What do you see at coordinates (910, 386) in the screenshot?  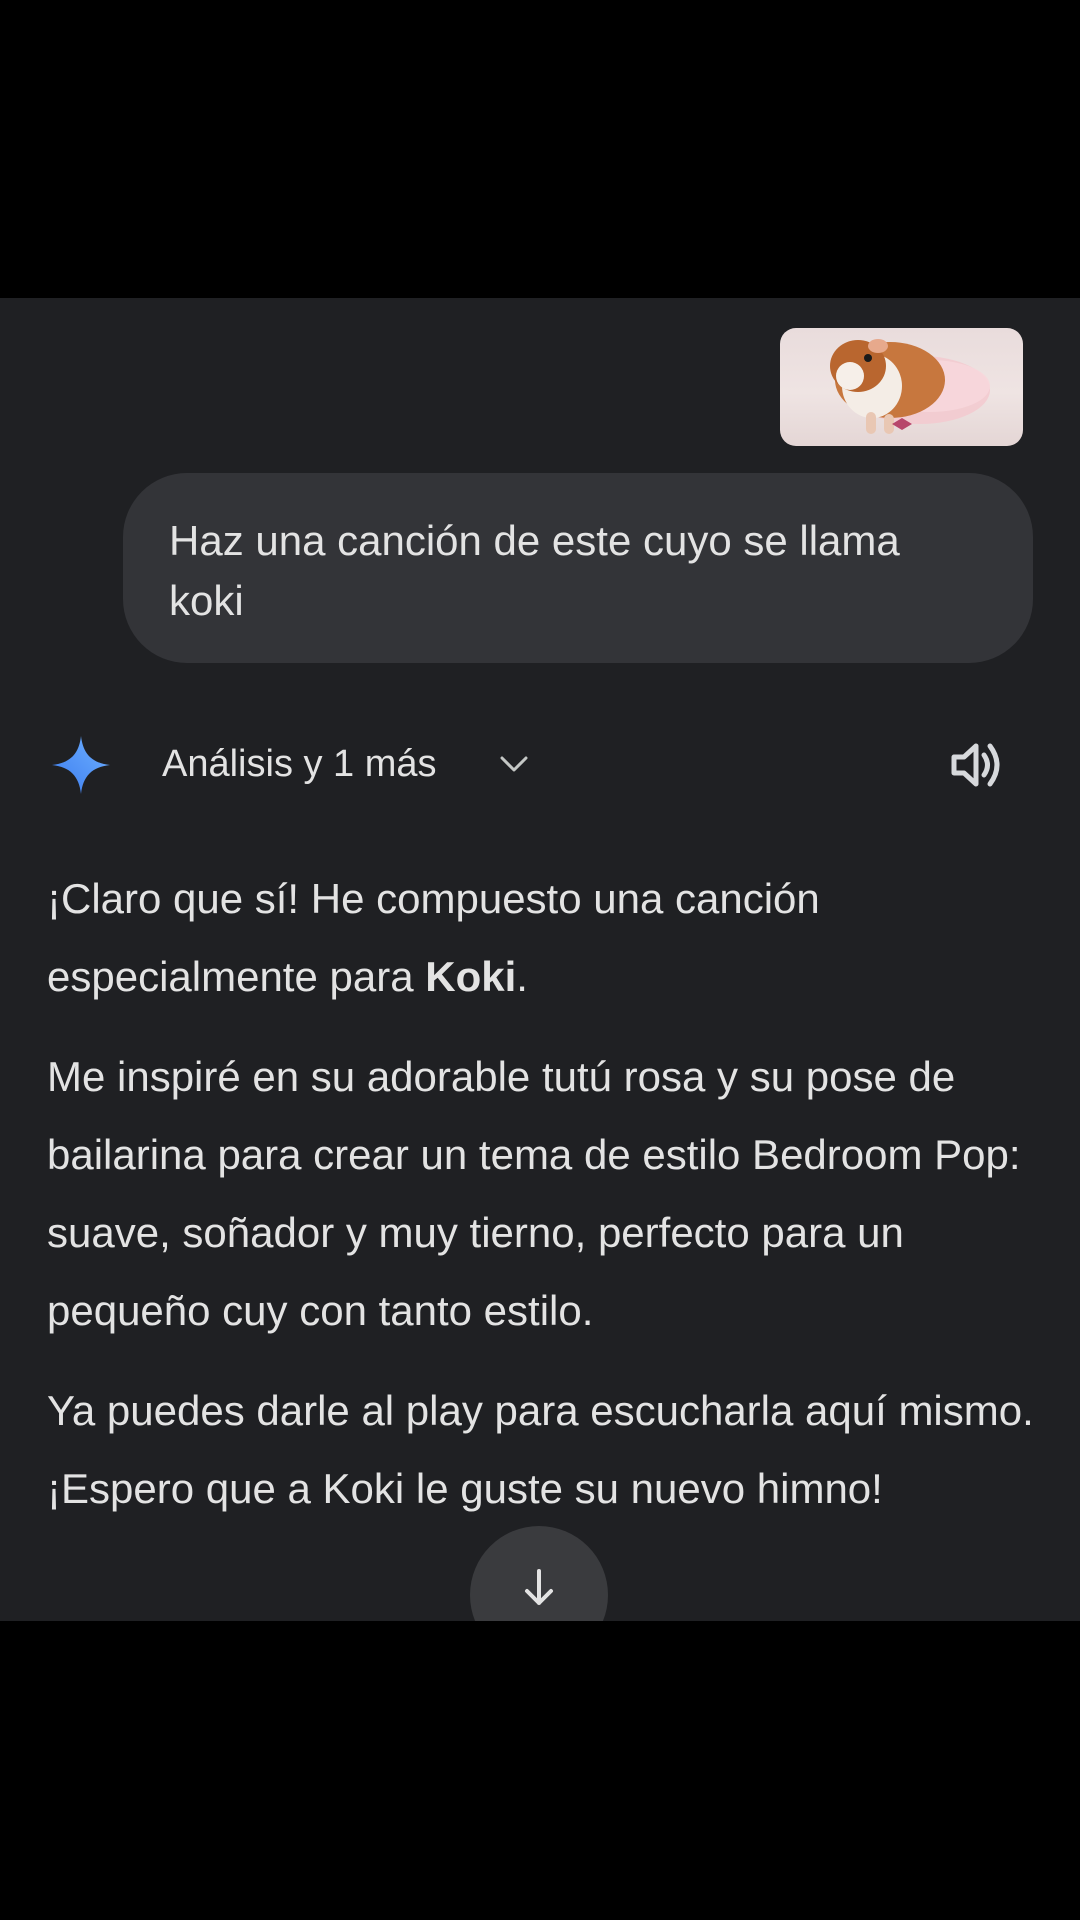 I see `guinea-pig-photo-icon` at bounding box center [910, 386].